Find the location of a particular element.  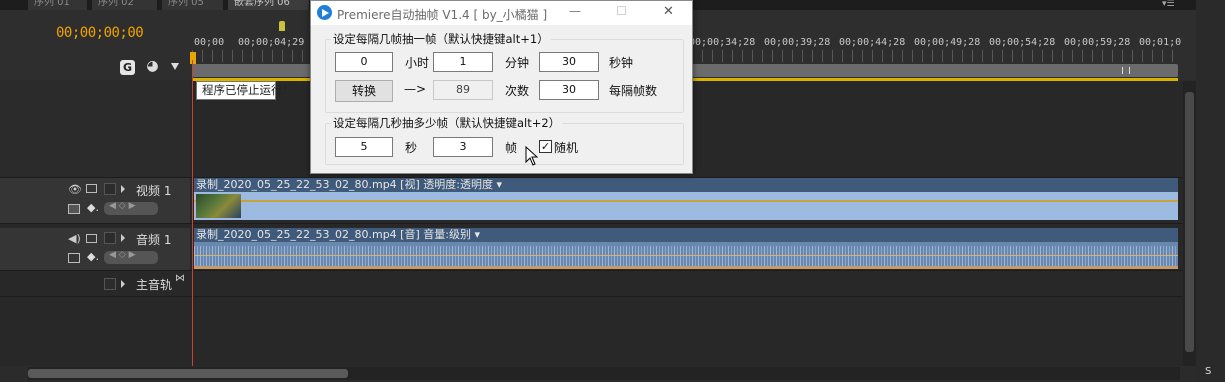

ruler-label: 00;00;44;28 is located at coordinates (872, 42).